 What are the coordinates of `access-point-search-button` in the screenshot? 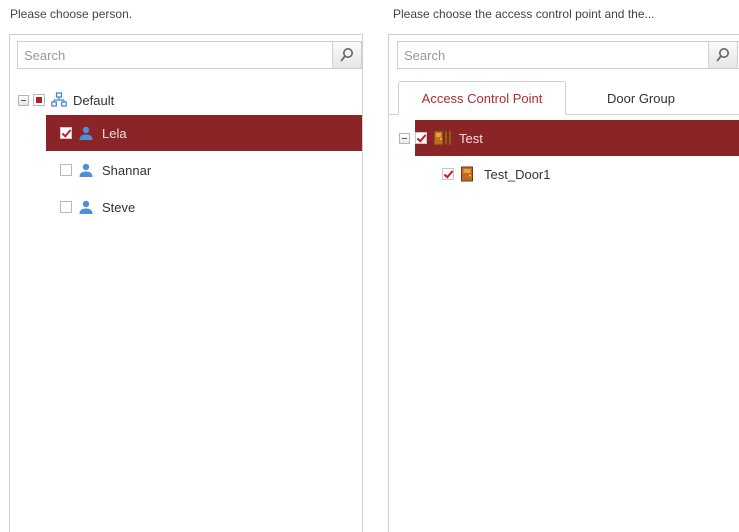 It's located at (723, 55).